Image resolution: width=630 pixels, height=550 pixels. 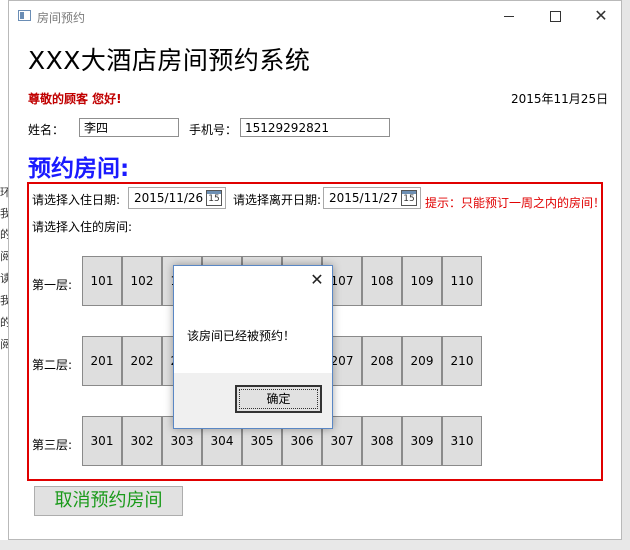 I want to click on checkout-datepicker: 2015/11/27 15, so click(x=372, y=198).